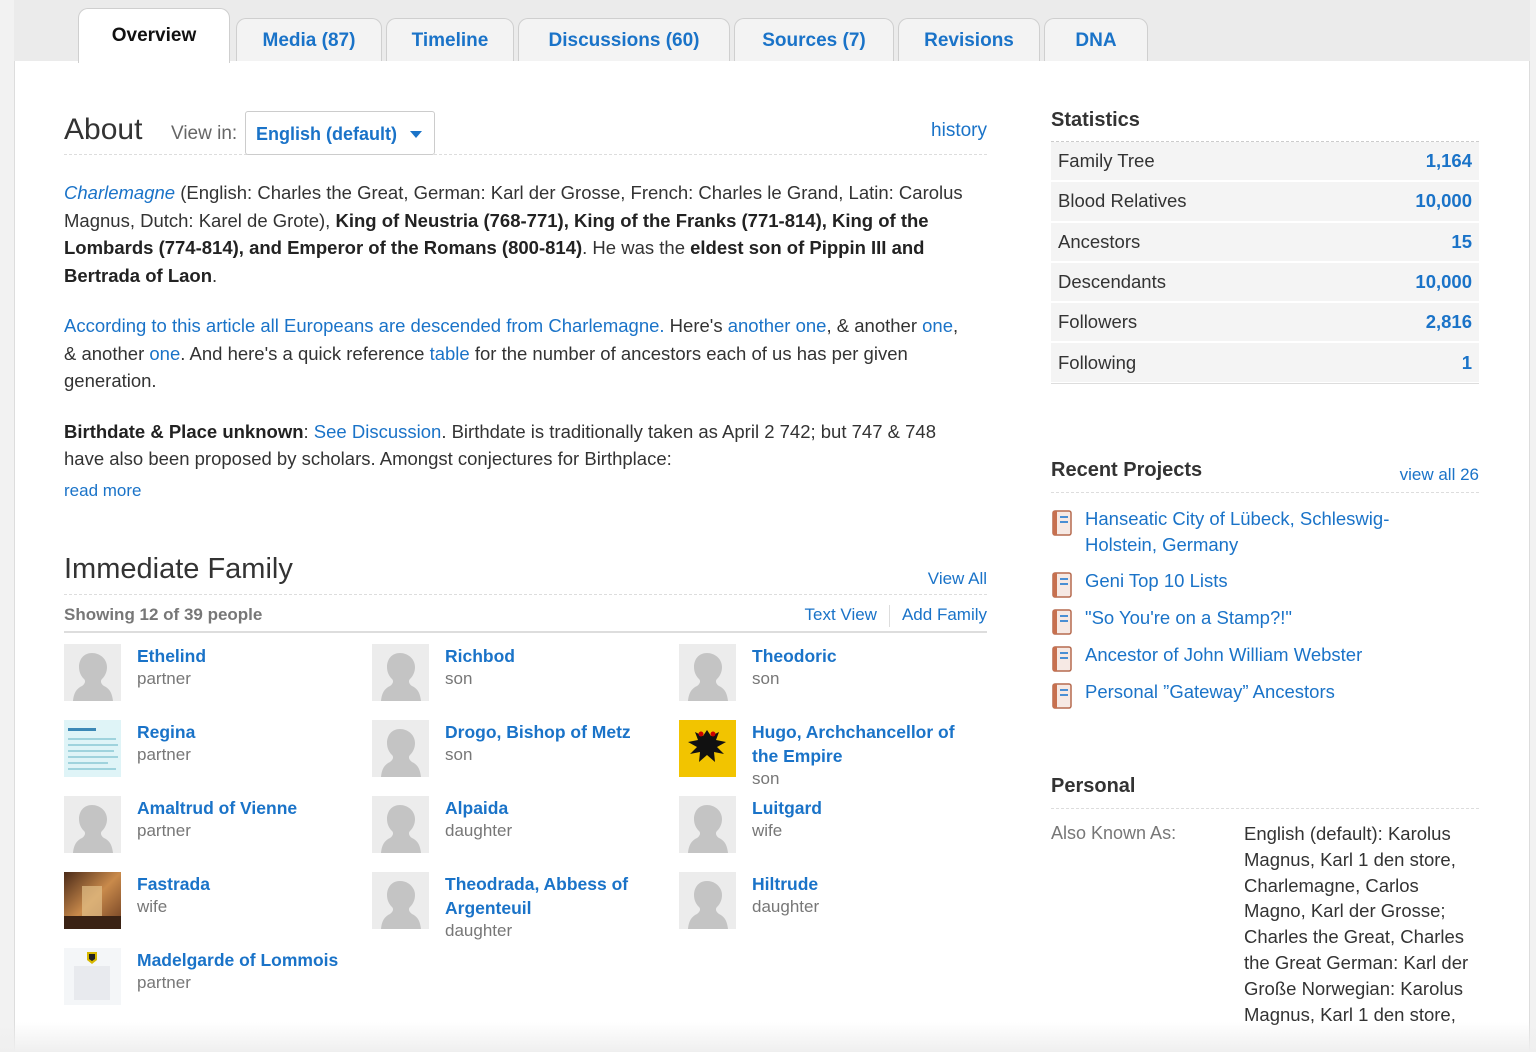 The image size is (1536, 1052). I want to click on member-name-link: Madelgarde of Lommois, so click(252, 960).